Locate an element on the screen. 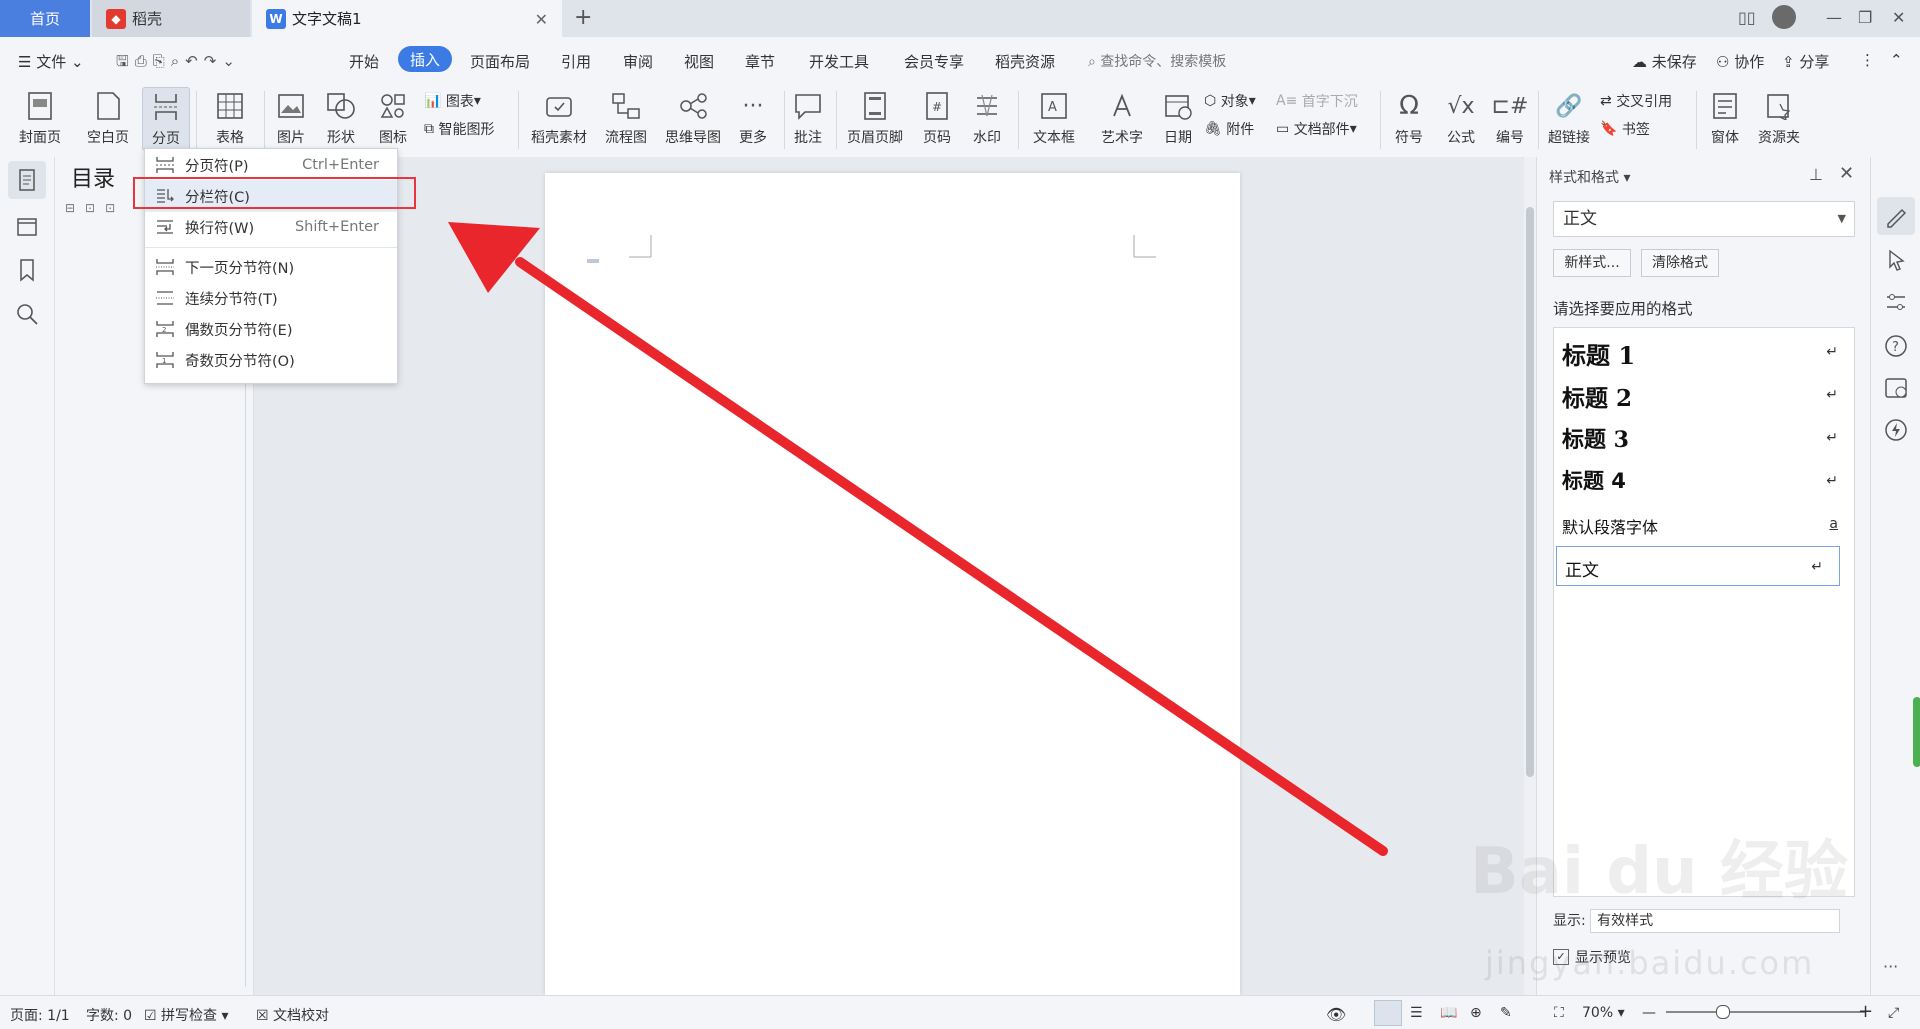  read-view-icon: 📖 is located at coordinates (1448, 1013).